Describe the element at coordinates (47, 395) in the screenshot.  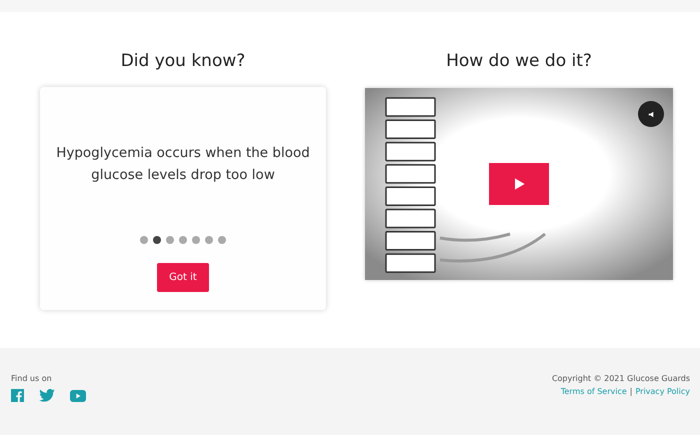
I see `bird-icon` at that location.